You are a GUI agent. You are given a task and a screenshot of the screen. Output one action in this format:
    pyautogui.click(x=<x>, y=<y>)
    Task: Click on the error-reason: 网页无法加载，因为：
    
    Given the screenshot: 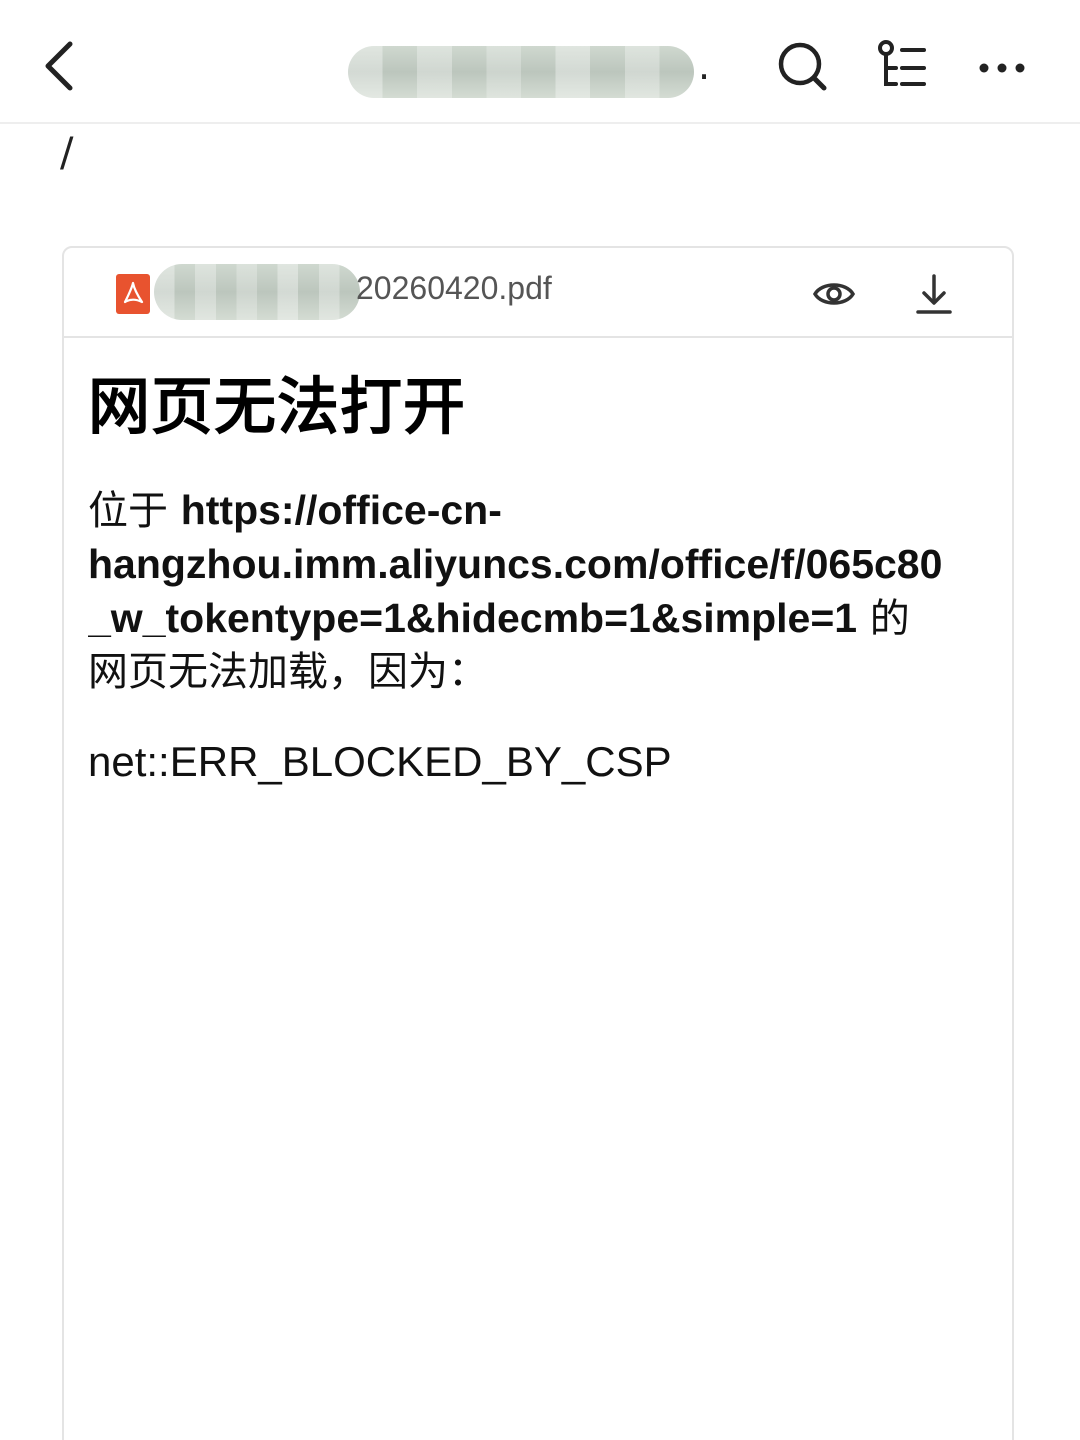 What is the action you would take?
    pyautogui.click(x=288, y=672)
    